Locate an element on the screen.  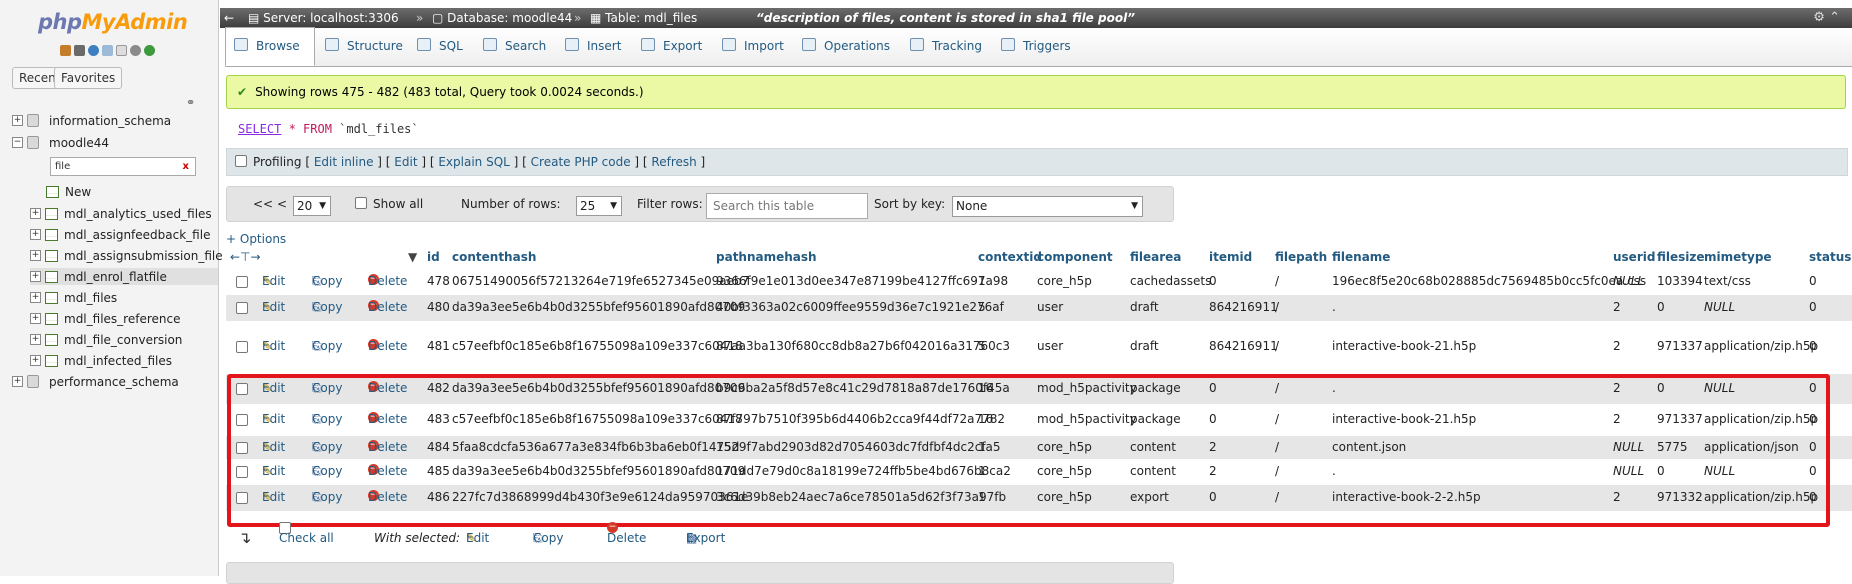
help-icon is located at coordinates (93, 50).